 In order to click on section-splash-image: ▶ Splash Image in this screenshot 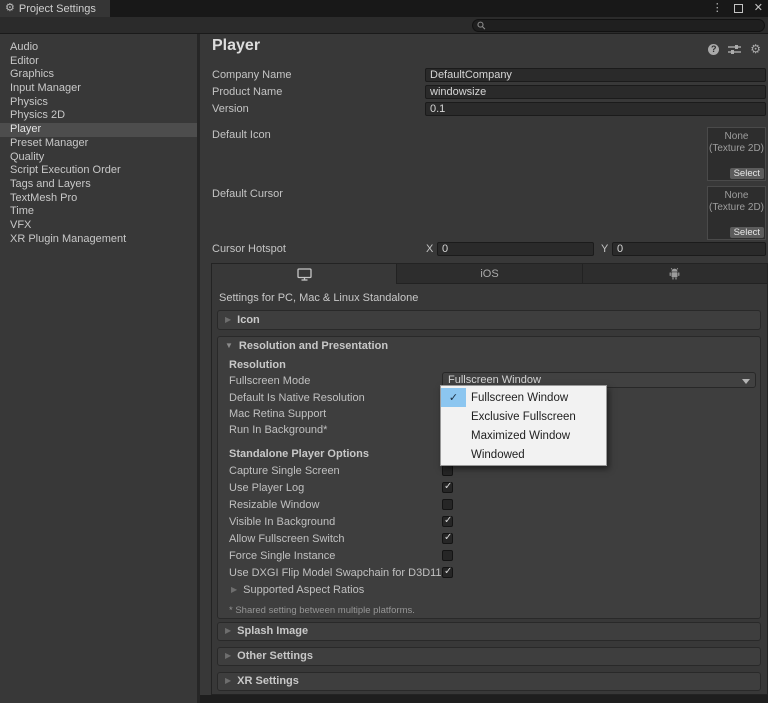, I will do `click(489, 631)`.